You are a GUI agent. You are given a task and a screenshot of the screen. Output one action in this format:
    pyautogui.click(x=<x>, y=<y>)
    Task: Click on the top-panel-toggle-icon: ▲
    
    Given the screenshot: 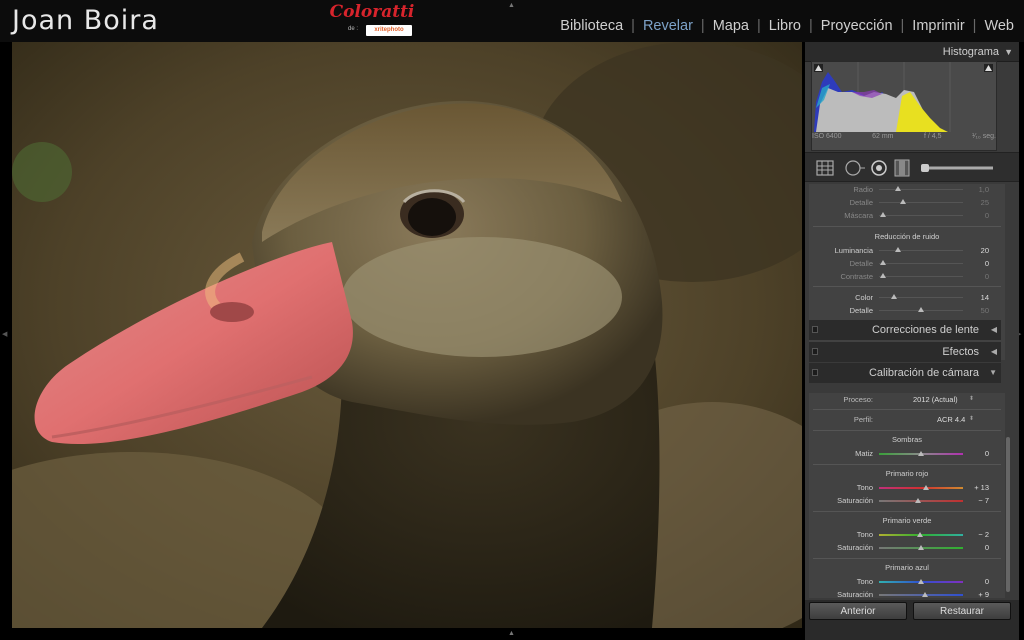 What is the action you would take?
    pyautogui.click(x=511, y=5)
    